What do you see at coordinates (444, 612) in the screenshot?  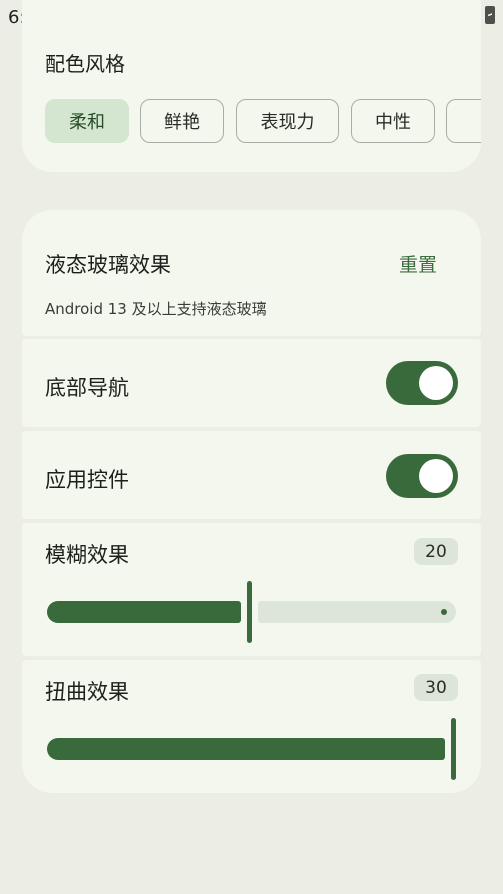 I see `blur-slider-stop-indicator` at bounding box center [444, 612].